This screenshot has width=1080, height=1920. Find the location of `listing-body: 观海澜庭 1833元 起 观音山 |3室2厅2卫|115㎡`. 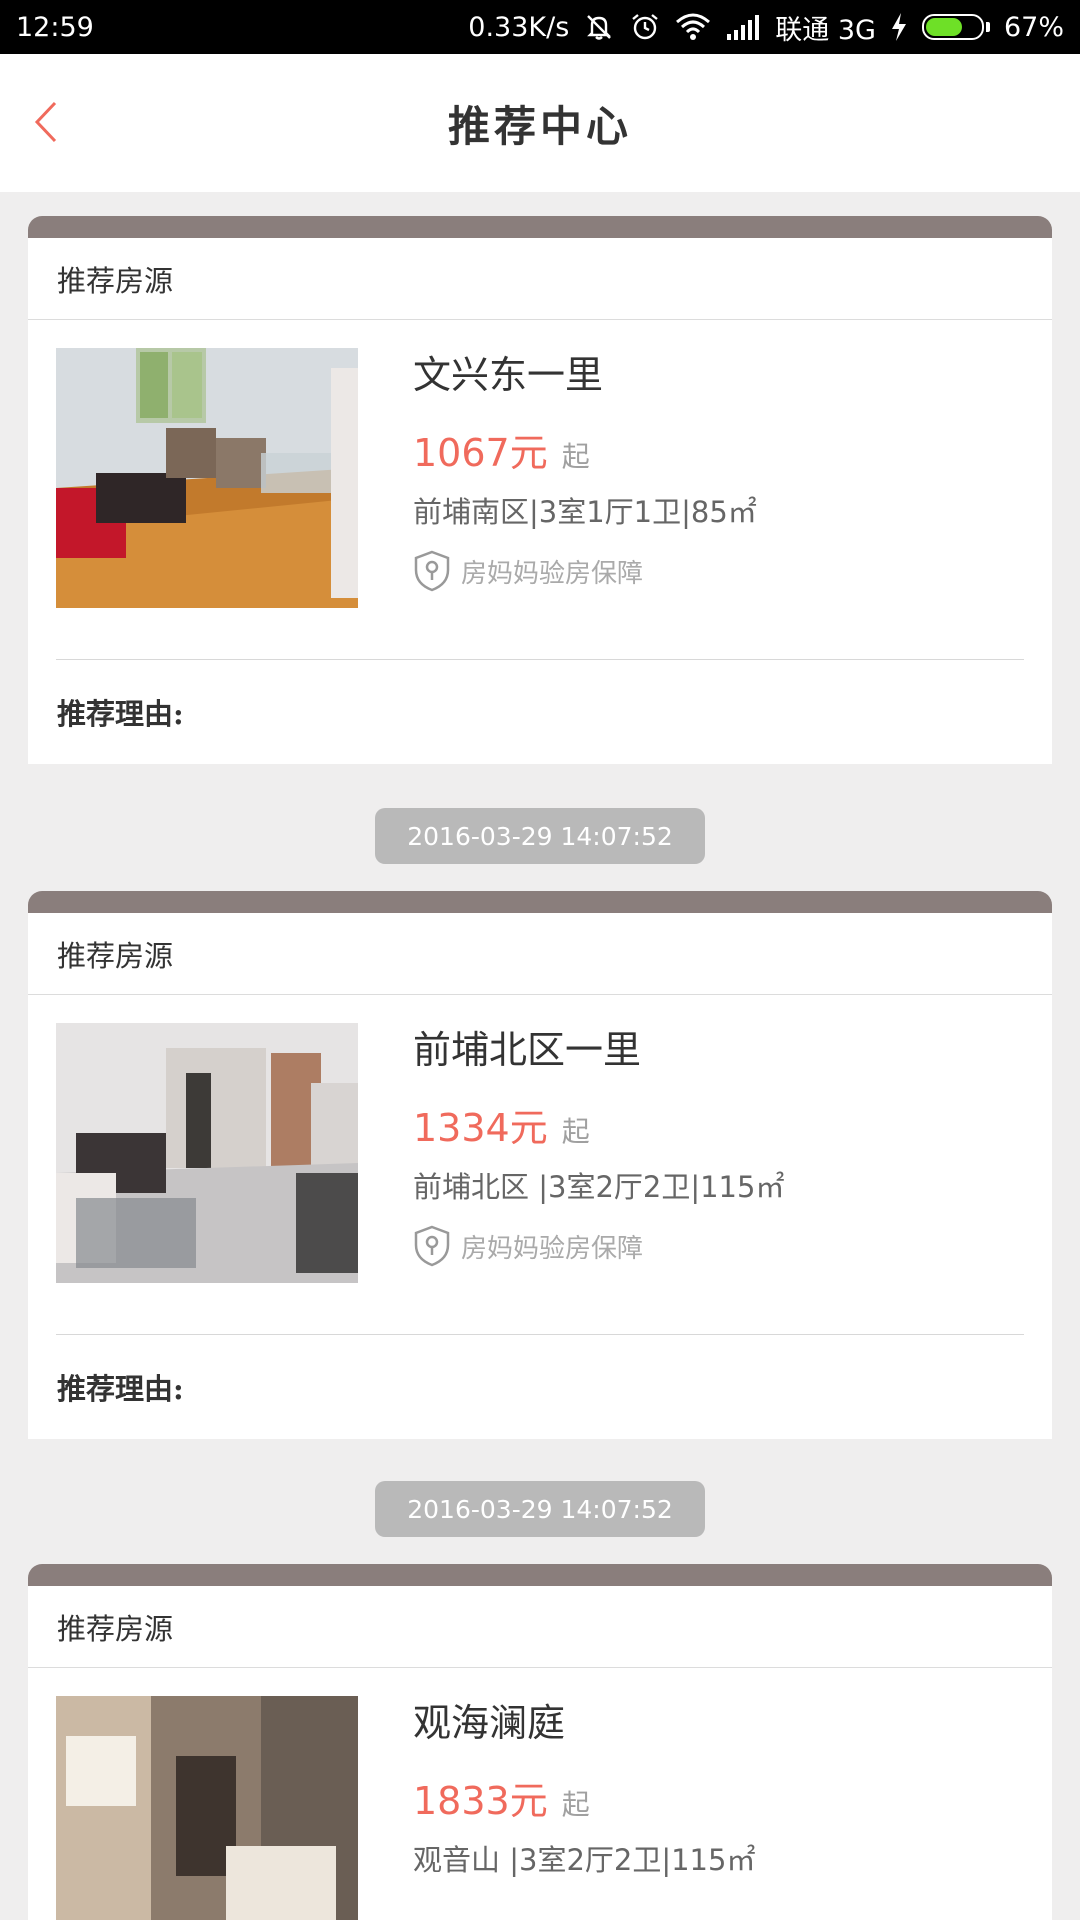

listing-body: 观海澜庭 1833元 起 观音山 |3室2厅2卫|115㎡ is located at coordinates (540, 1794).